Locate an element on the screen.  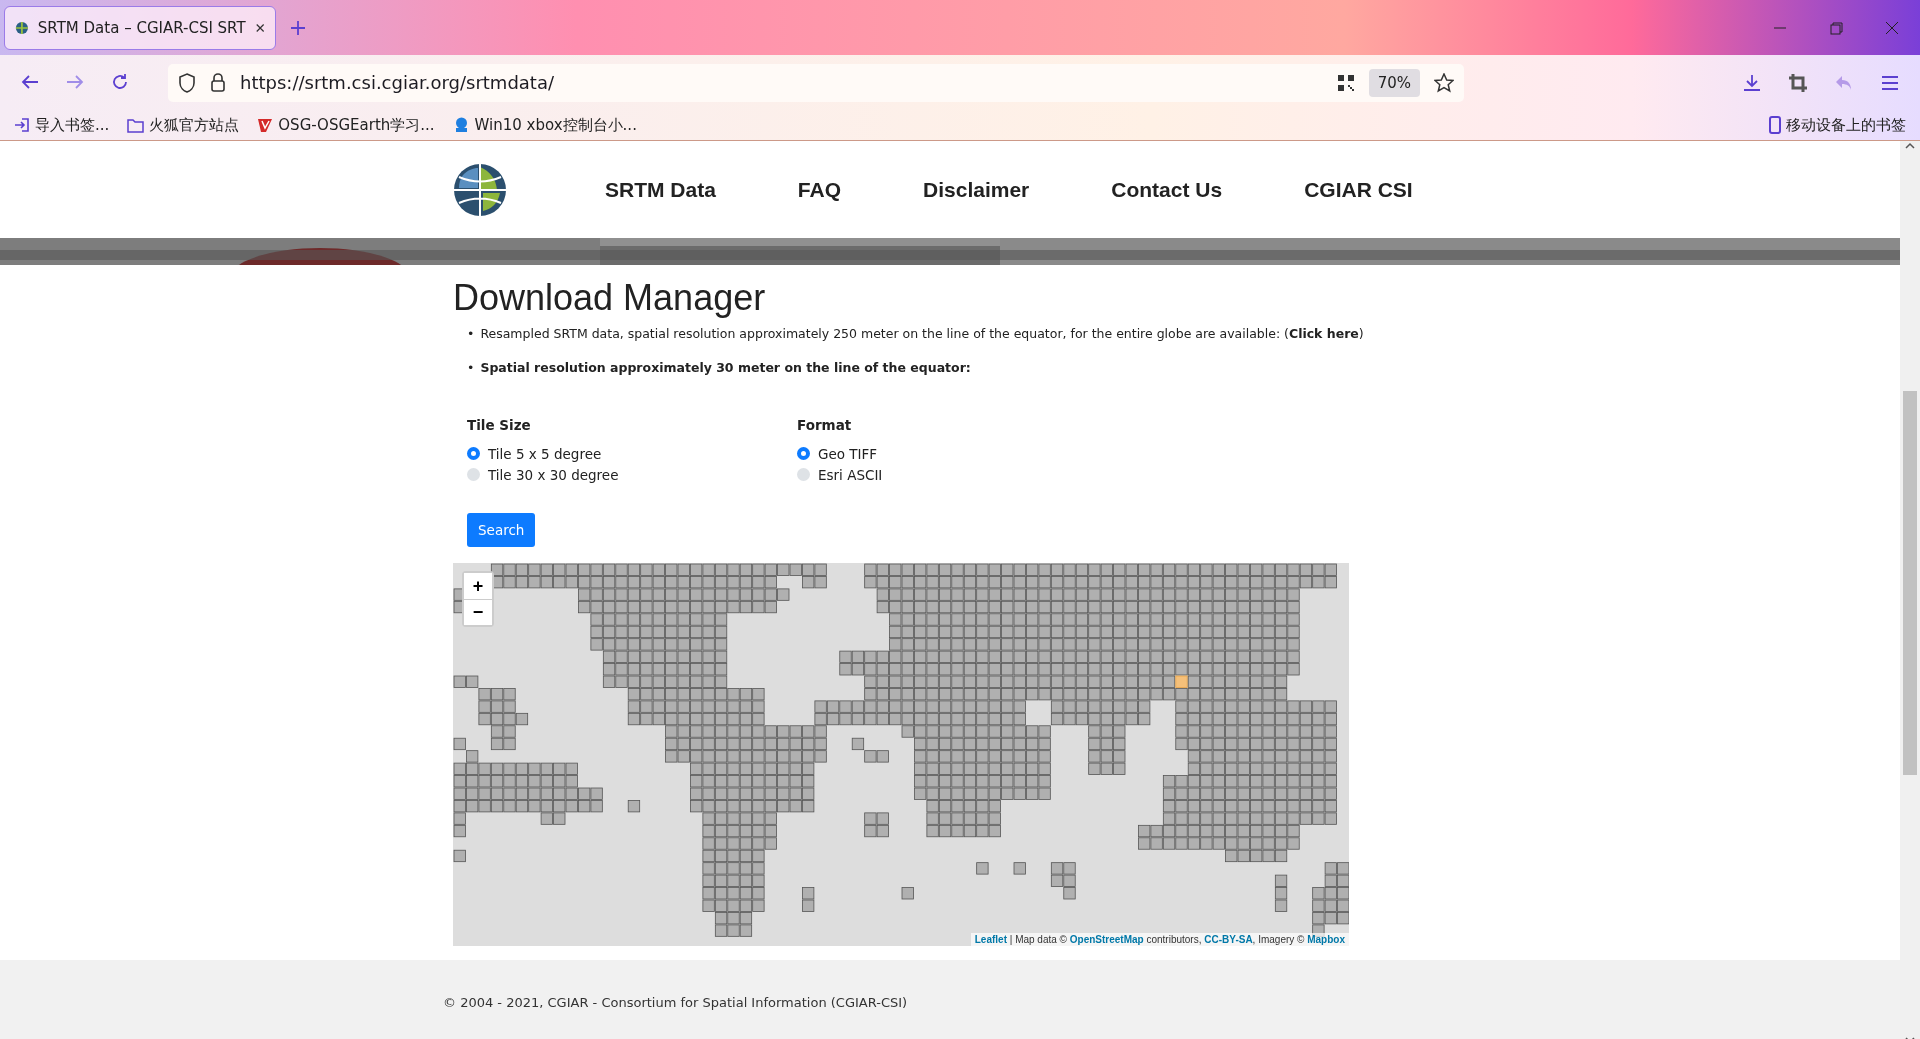
crop-icon is located at coordinates (1798, 82).